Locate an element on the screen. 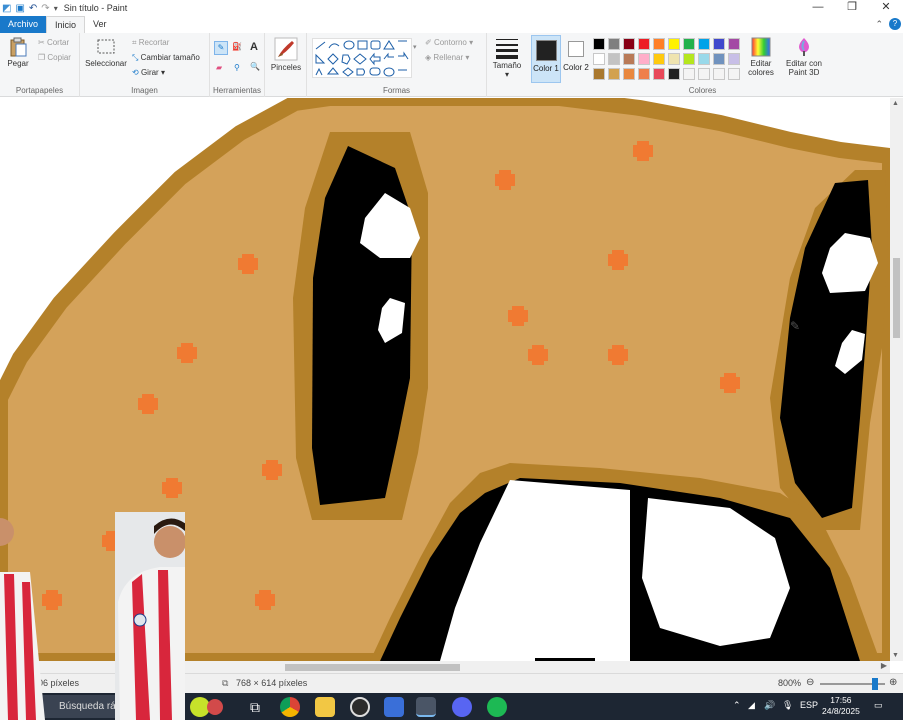 This screenshot has height=720, width=903. select-label: Seleccionar is located at coordinates (106, 63).